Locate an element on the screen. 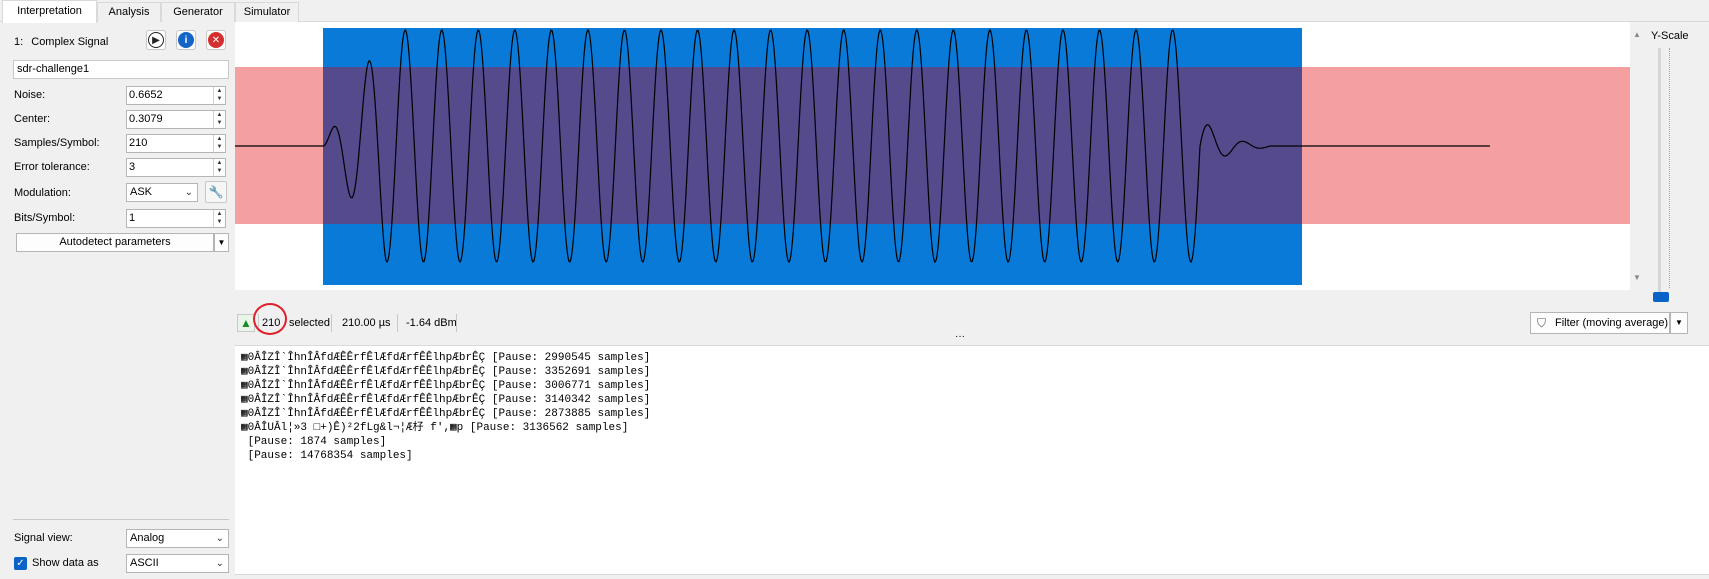 Image resolution: width=1709 pixels, height=579 pixels. noise-spinbox: 0.6652 ▲ ▼ is located at coordinates (176, 95).